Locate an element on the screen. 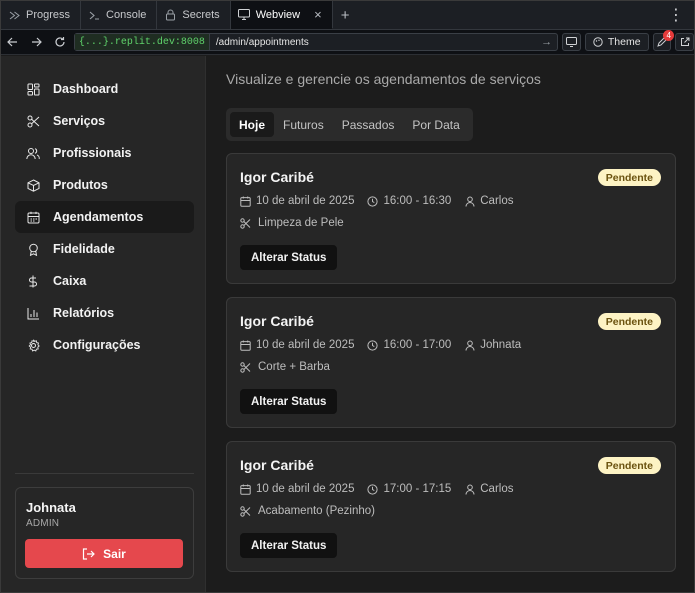  tab-progress: Progress is located at coordinates (41, 15).